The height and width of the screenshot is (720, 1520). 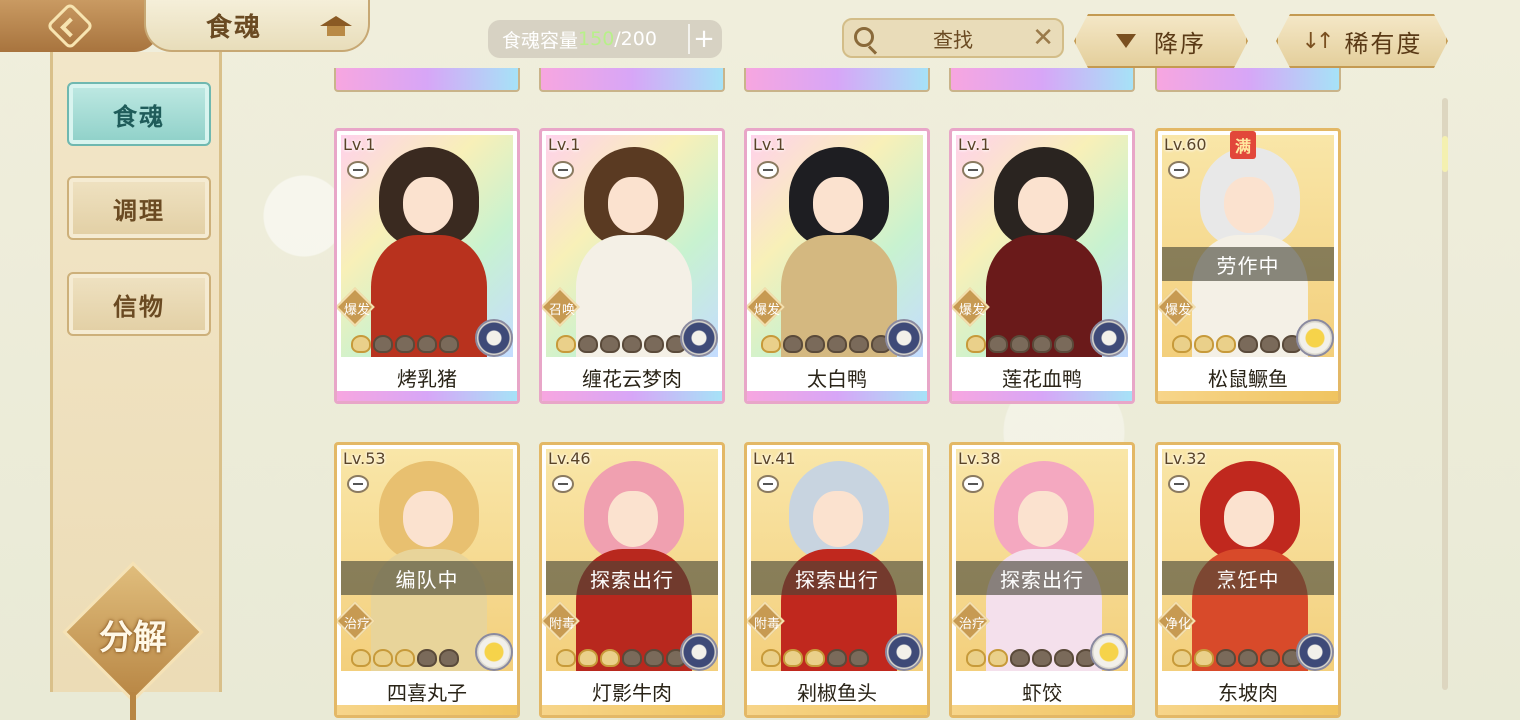 What do you see at coordinates (139, 114) in the screenshot?
I see `sidebar-item-food-souls: 食魂` at bounding box center [139, 114].